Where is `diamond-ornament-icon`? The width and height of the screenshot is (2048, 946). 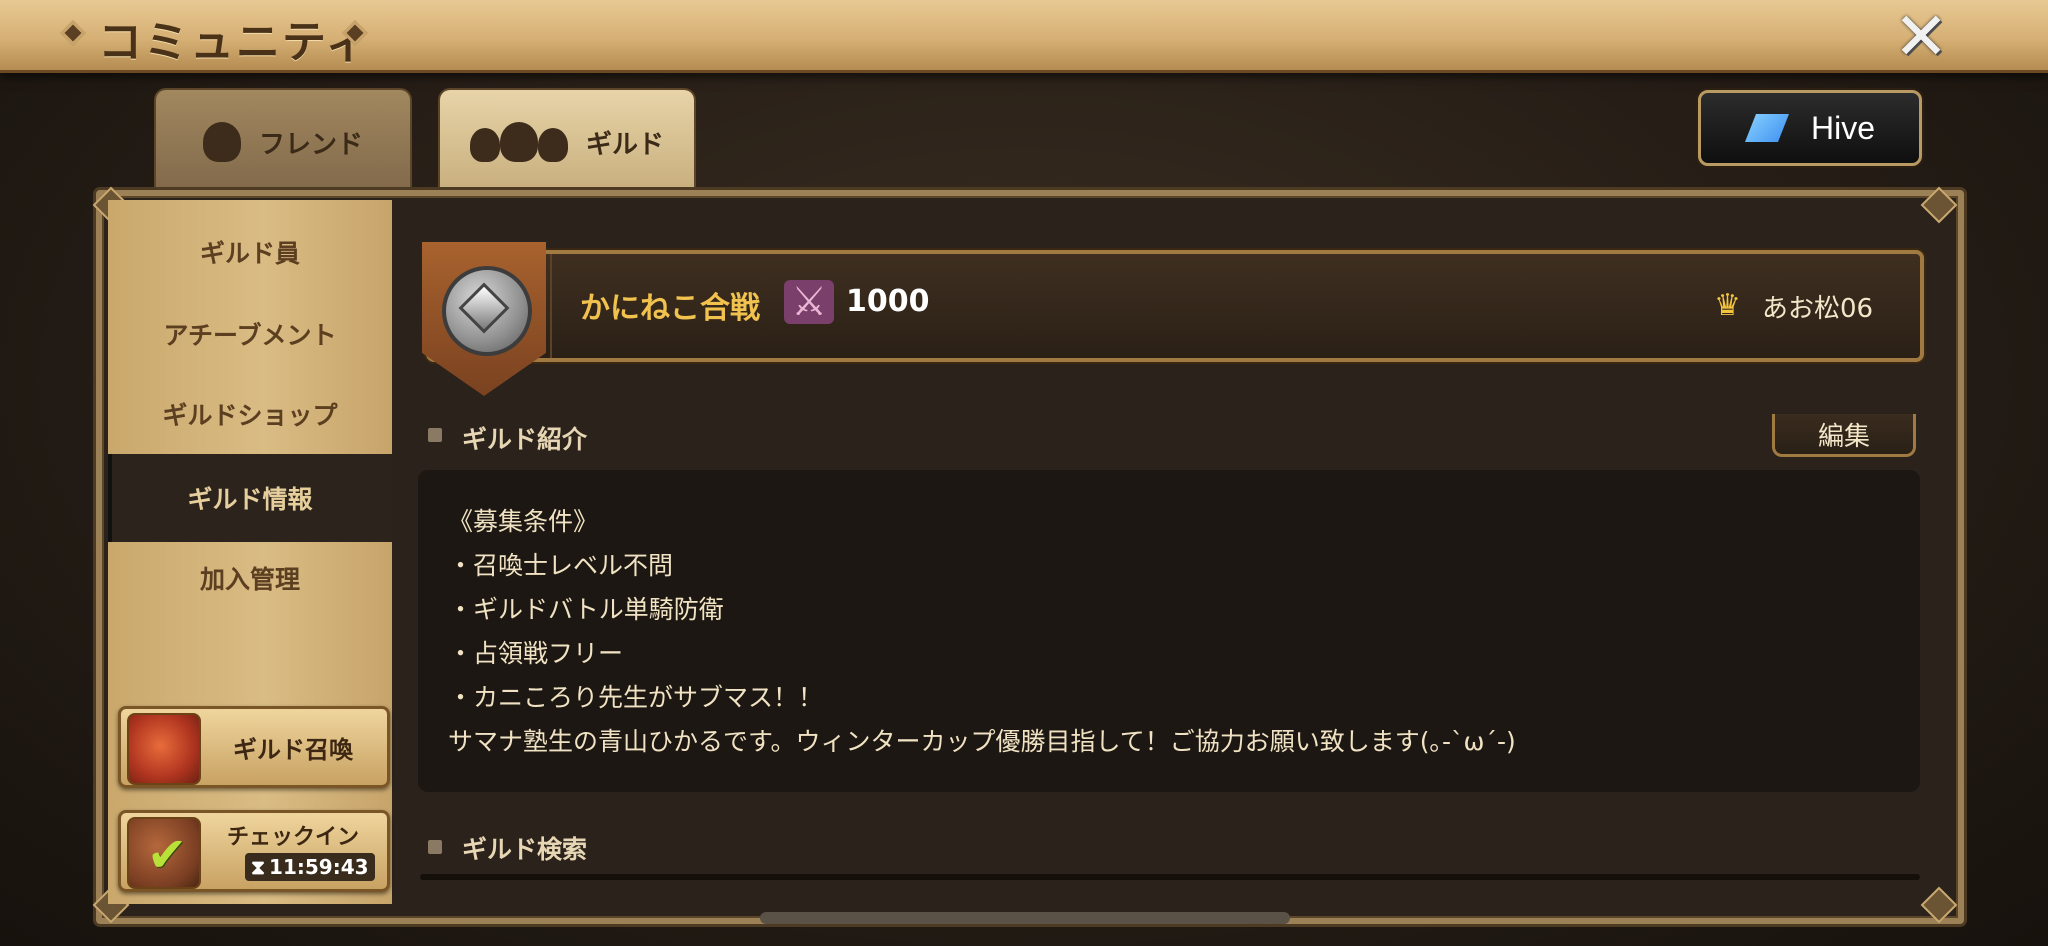
diamond-ornament-icon is located at coordinates (73, 33).